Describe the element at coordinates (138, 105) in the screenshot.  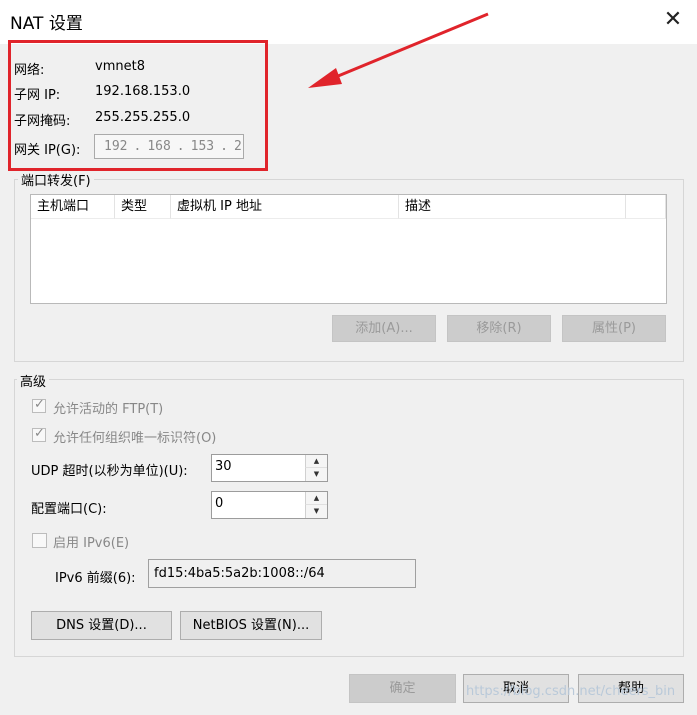
I see `annotation-highlight-box` at that location.